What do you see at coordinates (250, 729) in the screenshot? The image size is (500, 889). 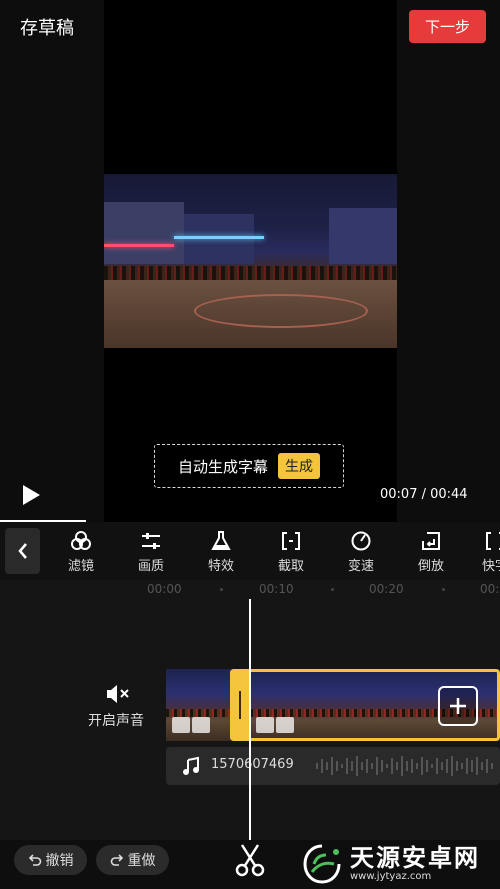 I see `playhead` at bounding box center [250, 729].